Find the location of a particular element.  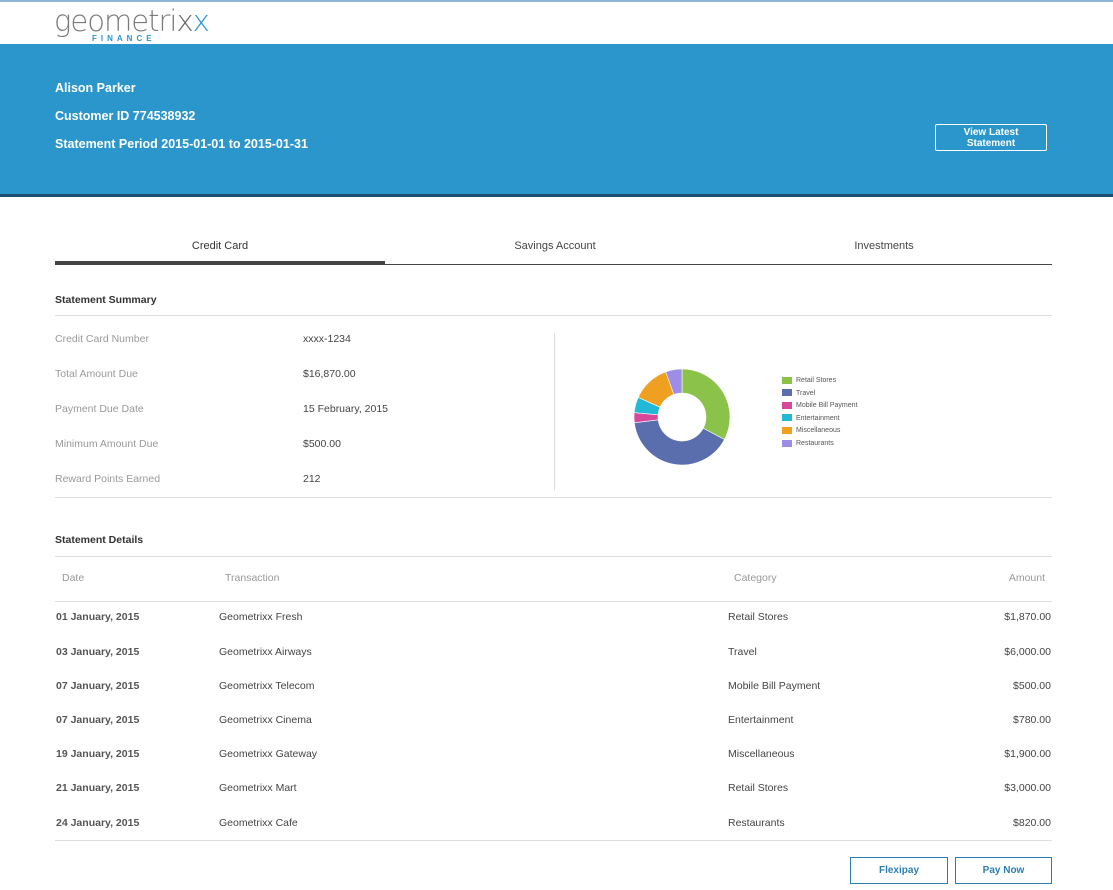

tab-credit-card: Credit Card is located at coordinates (220, 247).